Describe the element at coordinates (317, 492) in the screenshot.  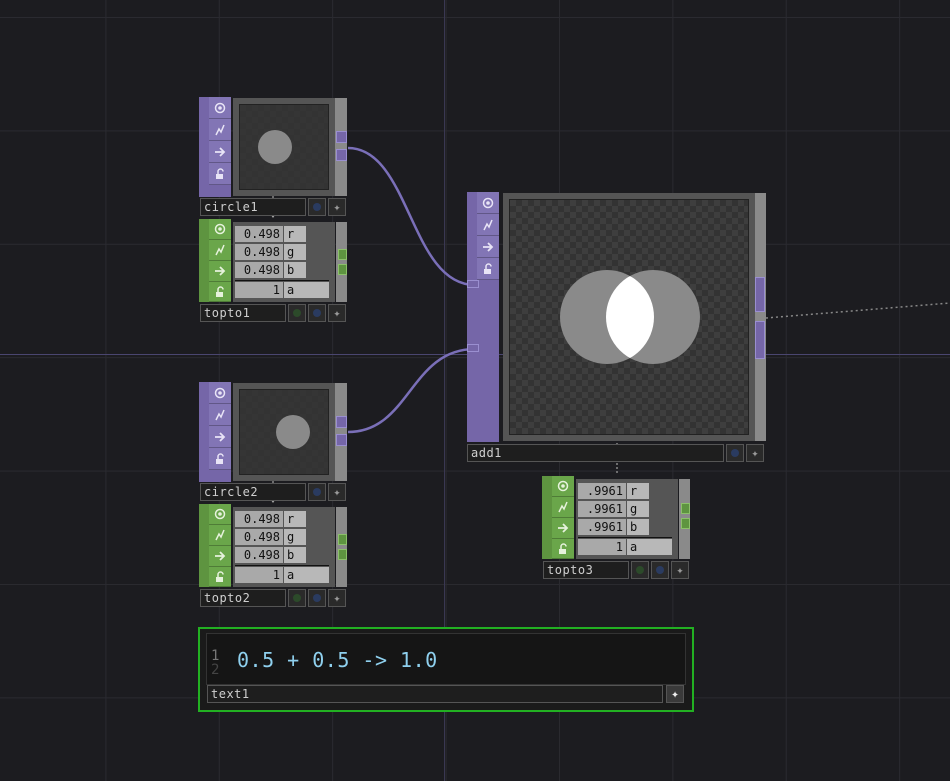
I see `circle2-display-flag` at that location.